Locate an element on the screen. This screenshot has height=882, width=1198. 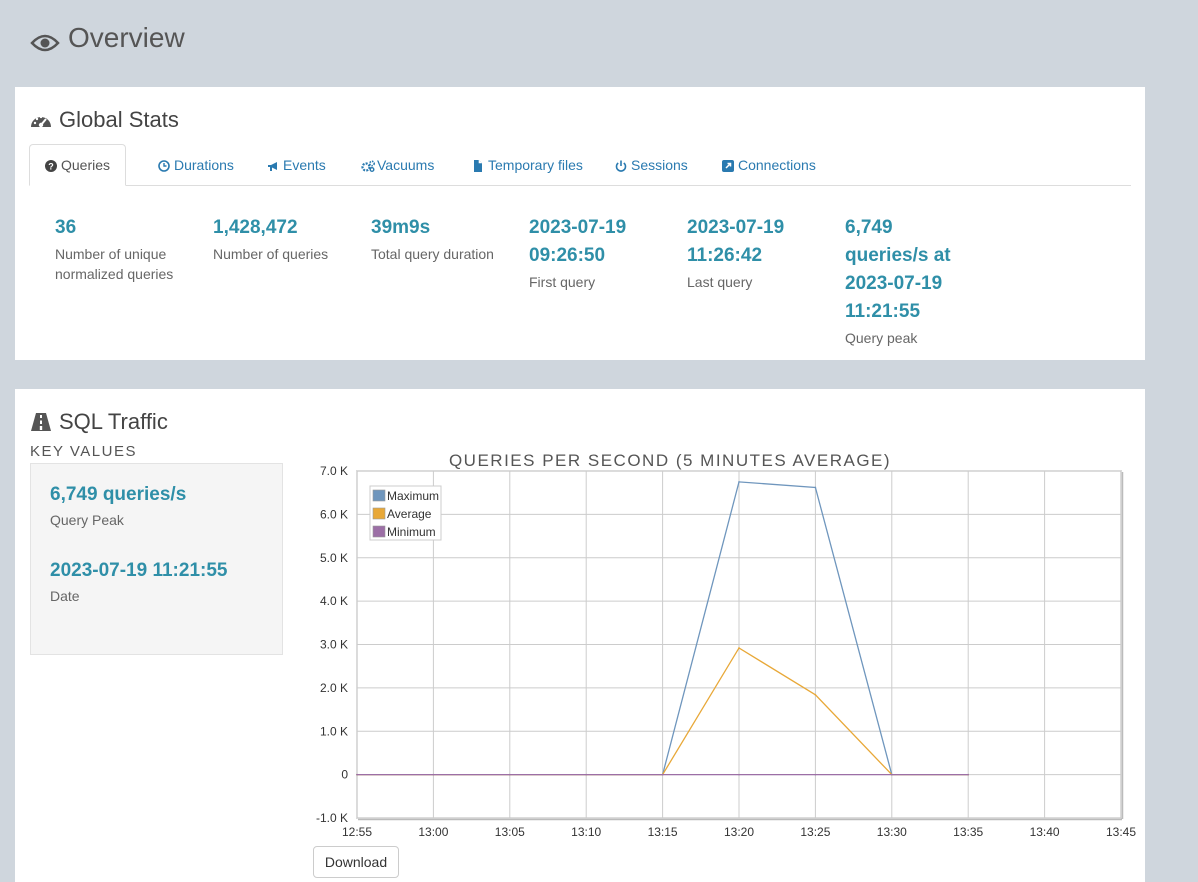
stat-first-query: 2023-07-19 09:26:50 First query is located at coordinates (586, 253).